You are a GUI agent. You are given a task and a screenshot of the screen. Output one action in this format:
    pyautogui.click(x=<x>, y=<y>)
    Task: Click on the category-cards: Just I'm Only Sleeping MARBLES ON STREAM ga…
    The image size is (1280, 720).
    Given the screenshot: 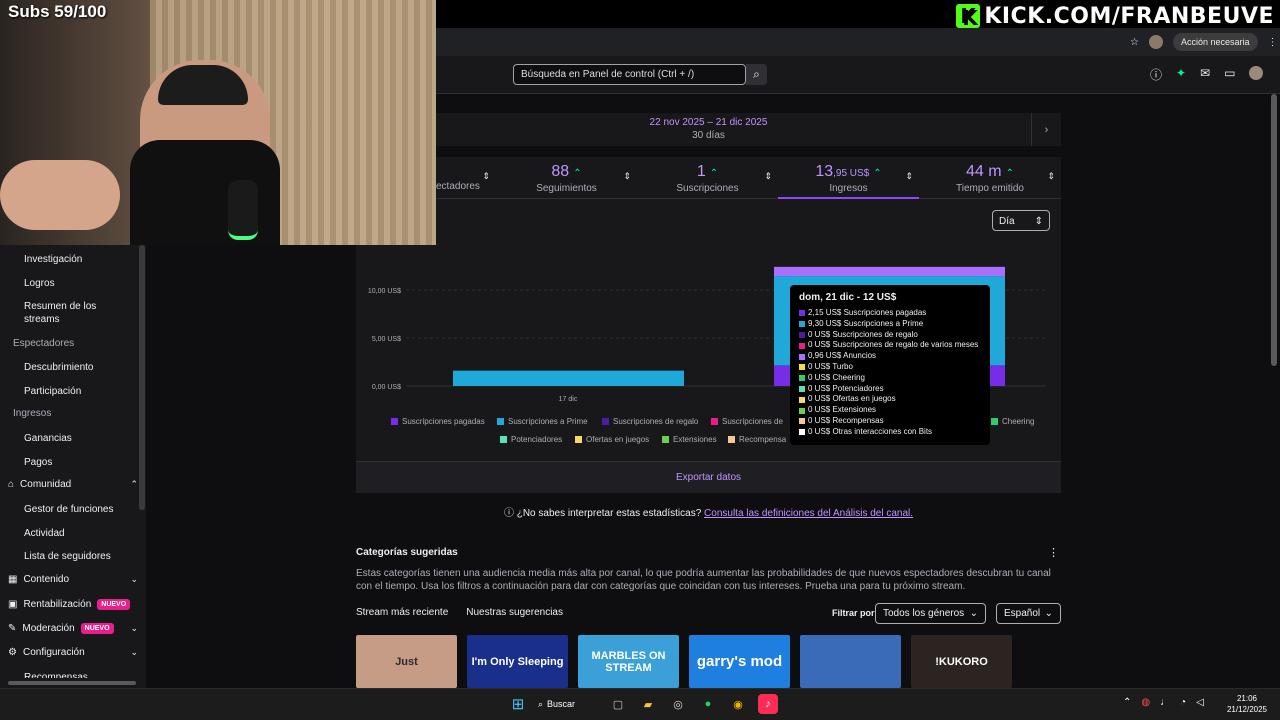 What is the action you would take?
    pyautogui.click(x=708, y=661)
    